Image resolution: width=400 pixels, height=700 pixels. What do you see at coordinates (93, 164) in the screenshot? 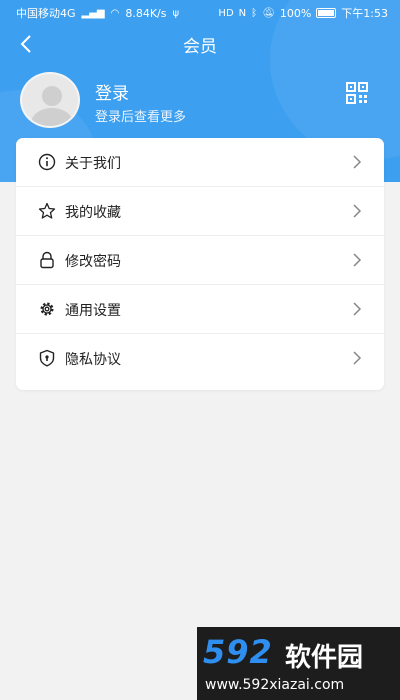
I see `menu-item-label: 关于我们` at bounding box center [93, 164].